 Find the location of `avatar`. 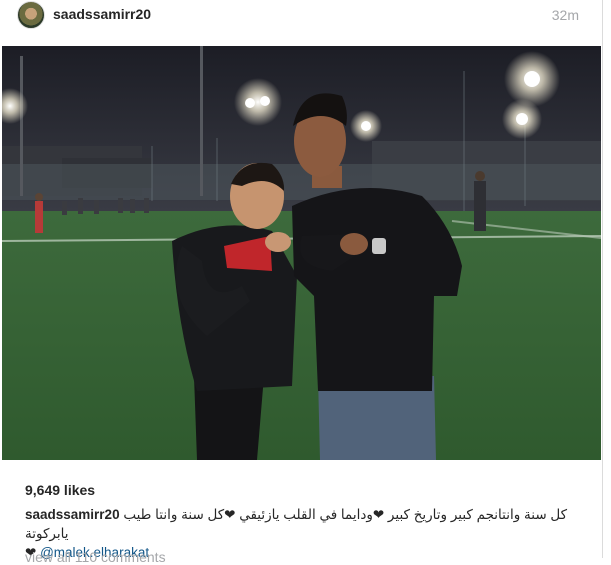

avatar is located at coordinates (31, 15).